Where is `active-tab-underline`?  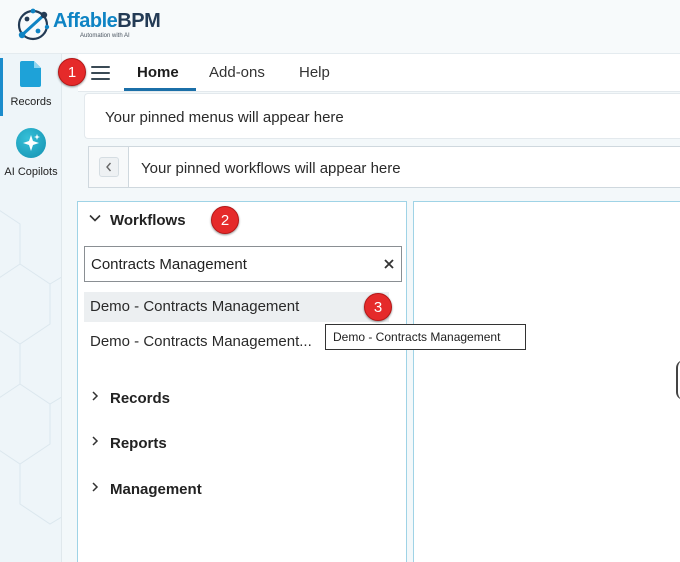
active-tab-underline is located at coordinates (160, 89).